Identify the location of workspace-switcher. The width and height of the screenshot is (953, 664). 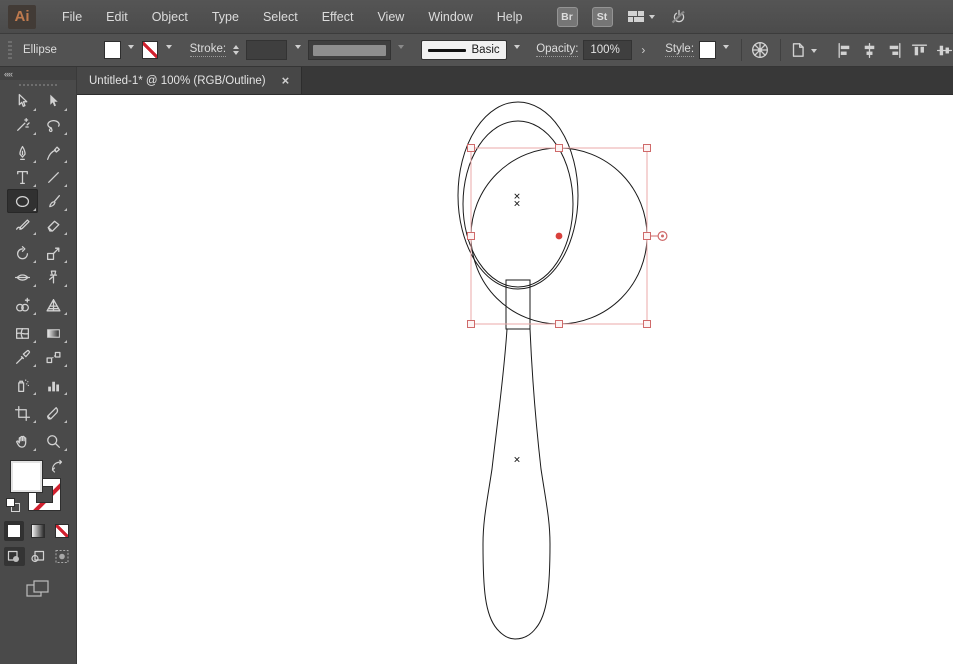
(641, 17).